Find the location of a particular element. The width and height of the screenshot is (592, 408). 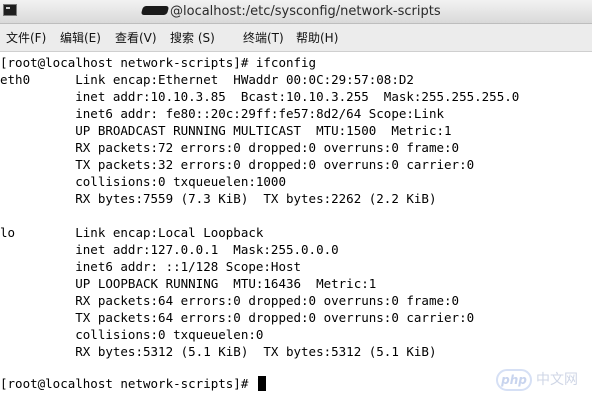

menu-bar: 文件(F) 编辑(E) 查看(V) 搜索 (S) 终端(T) 帮助(H) is located at coordinates (296, 38).